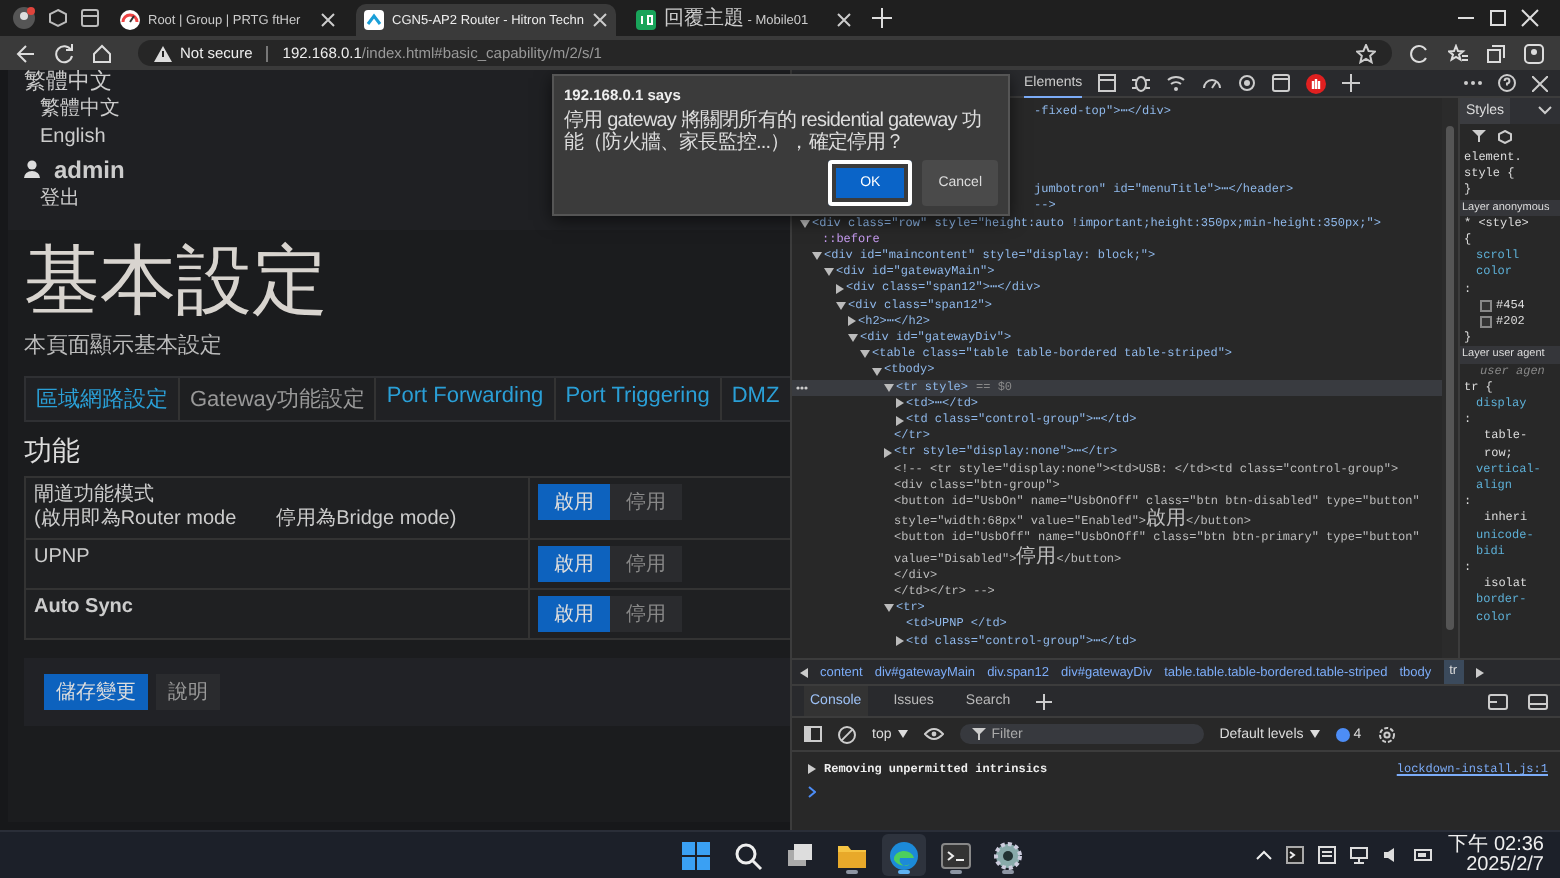 This screenshot has height=878, width=1560. Describe the element at coordinates (84, 608) in the screenshot. I see `setting-label: Auto Sync` at that location.